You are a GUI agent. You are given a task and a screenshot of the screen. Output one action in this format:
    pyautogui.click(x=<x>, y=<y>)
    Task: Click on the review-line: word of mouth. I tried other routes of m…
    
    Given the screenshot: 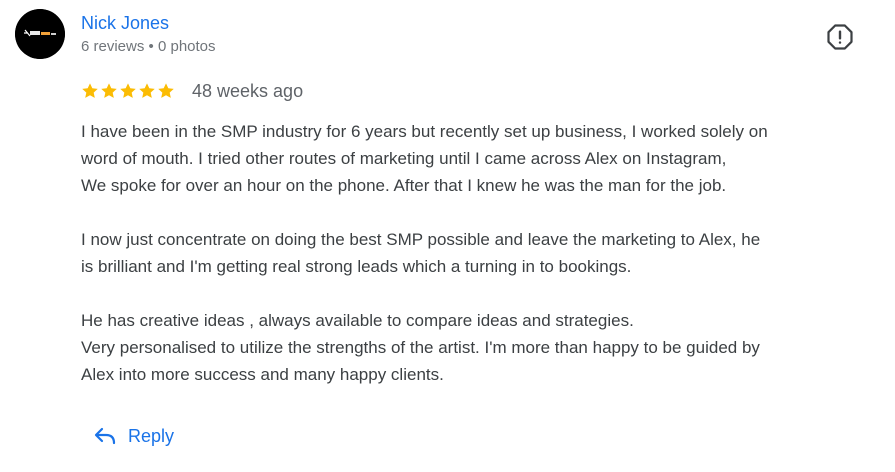 What is the action you would take?
    pyautogui.click(x=404, y=158)
    